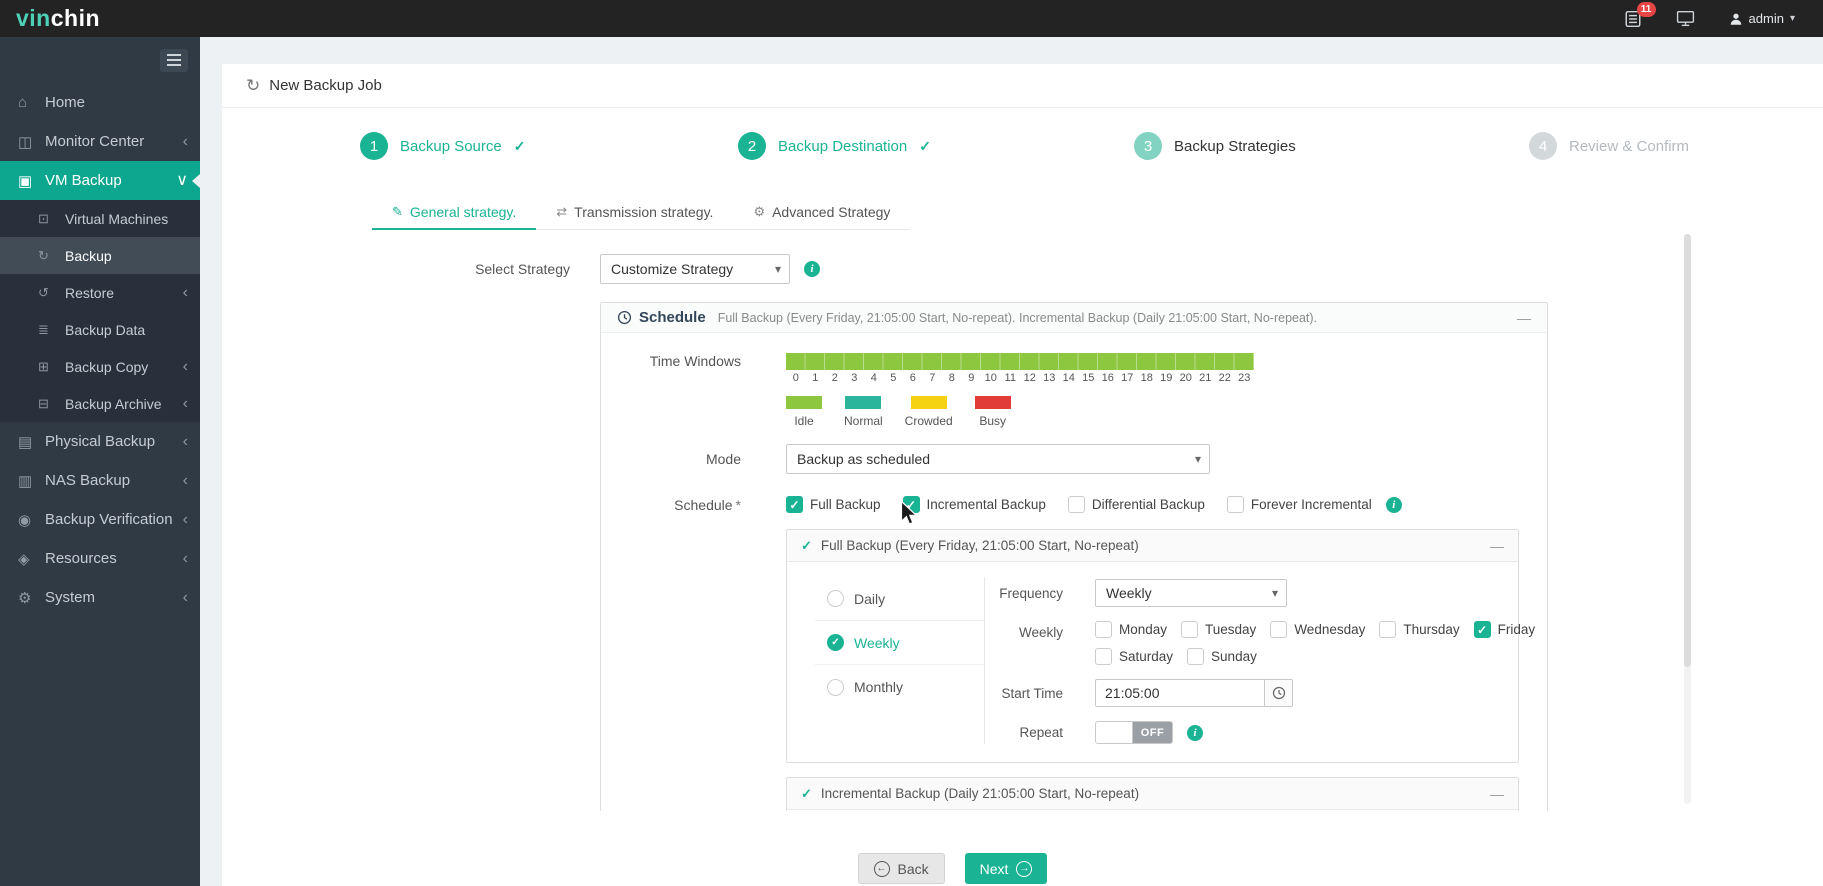 Image resolution: width=1823 pixels, height=886 pixels. What do you see at coordinates (899, 643) in the screenshot?
I see `radio-weekly: Weekly` at bounding box center [899, 643].